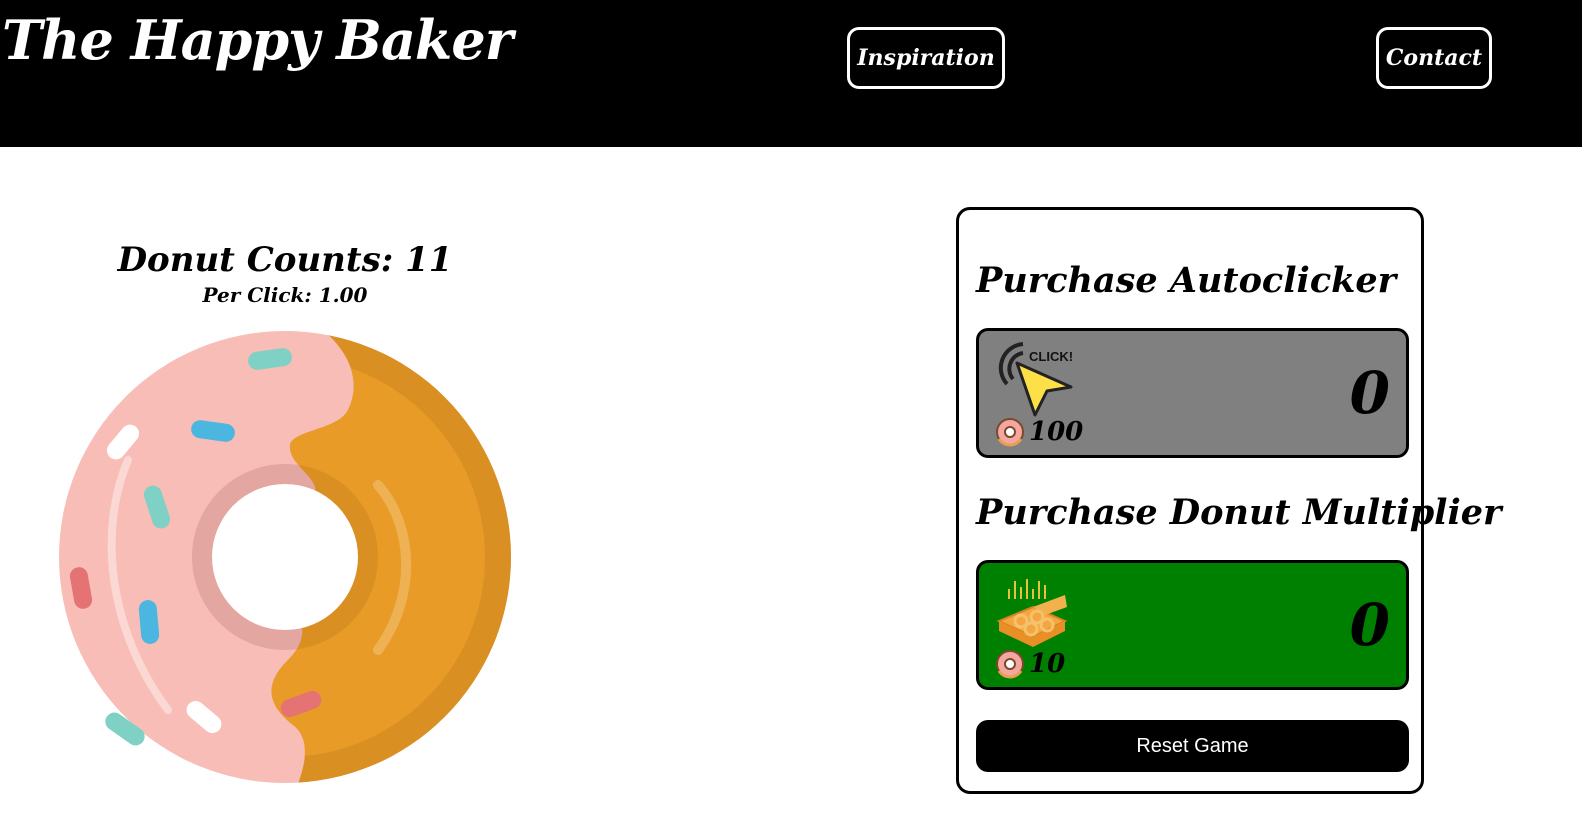 The width and height of the screenshot is (1582, 814). What do you see at coordinates (1192, 625) in the screenshot?
I see `multiplier-card: 10 0` at bounding box center [1192, 625].